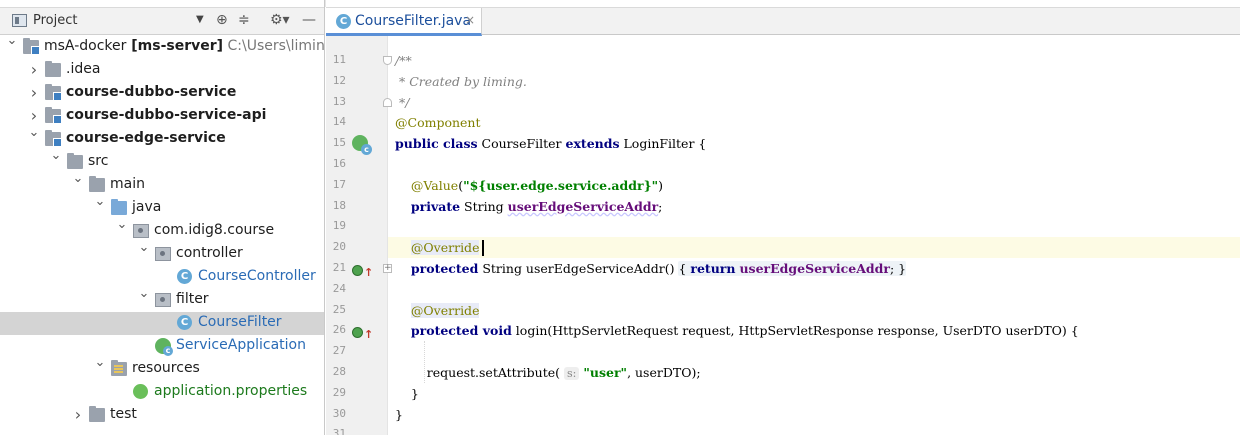 The image size is (1240, 435). I want to click on hide-panel-icon: —, so click(309, 20).